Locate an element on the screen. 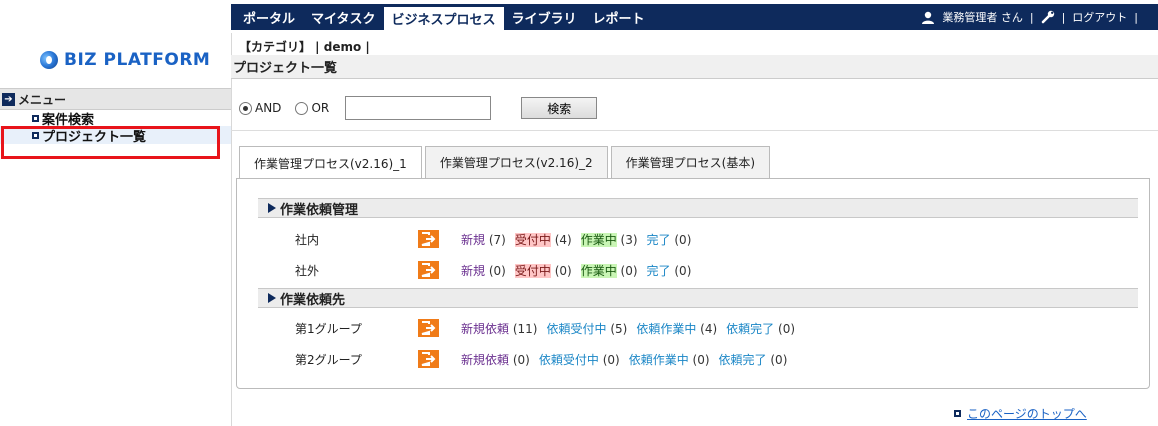  row-label: 第2グループ is located at coordinates (328, 359).